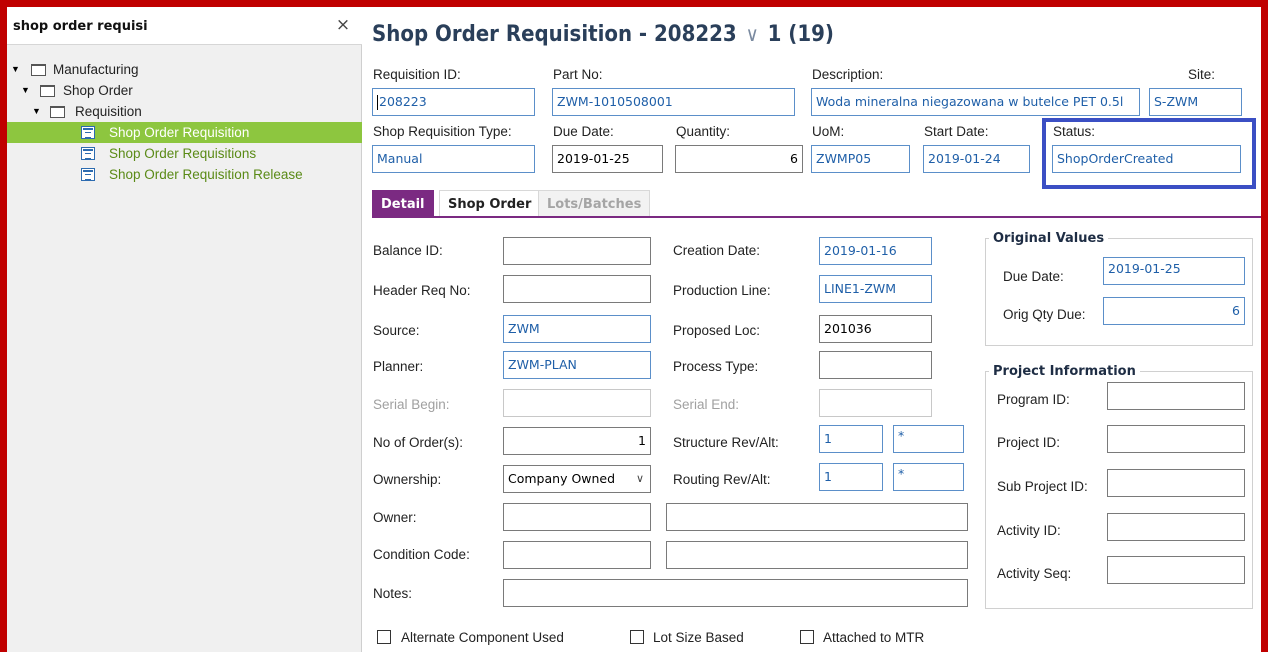 The width and height of the screenshot is (1268, 652). I want to click on tree-item-shop-order-requisitions: Shop Order Requisitions, so click(184, 153).